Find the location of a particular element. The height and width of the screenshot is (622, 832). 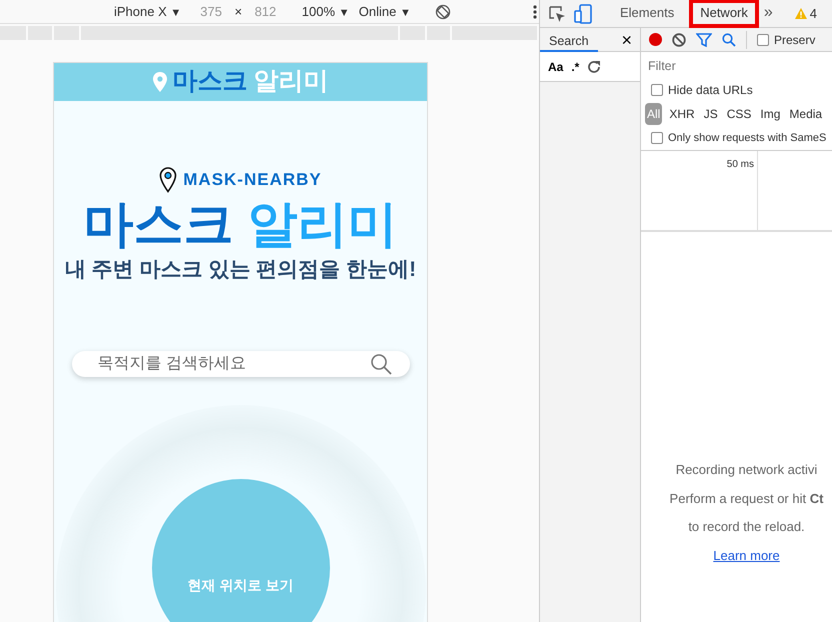

search-bar: 목적지를 검색하세요 is located at coordinates (241, 364).